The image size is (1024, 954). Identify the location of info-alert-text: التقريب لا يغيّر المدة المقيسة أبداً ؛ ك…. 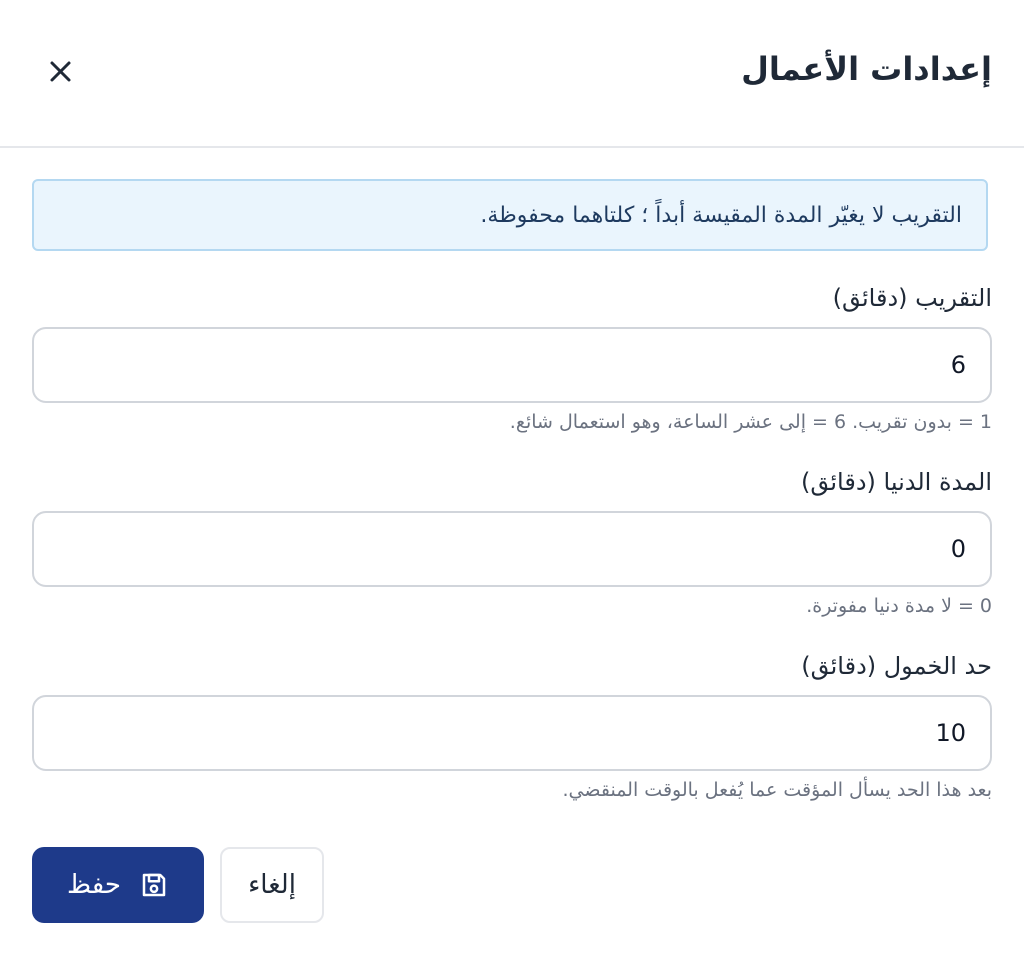
(721, 215).